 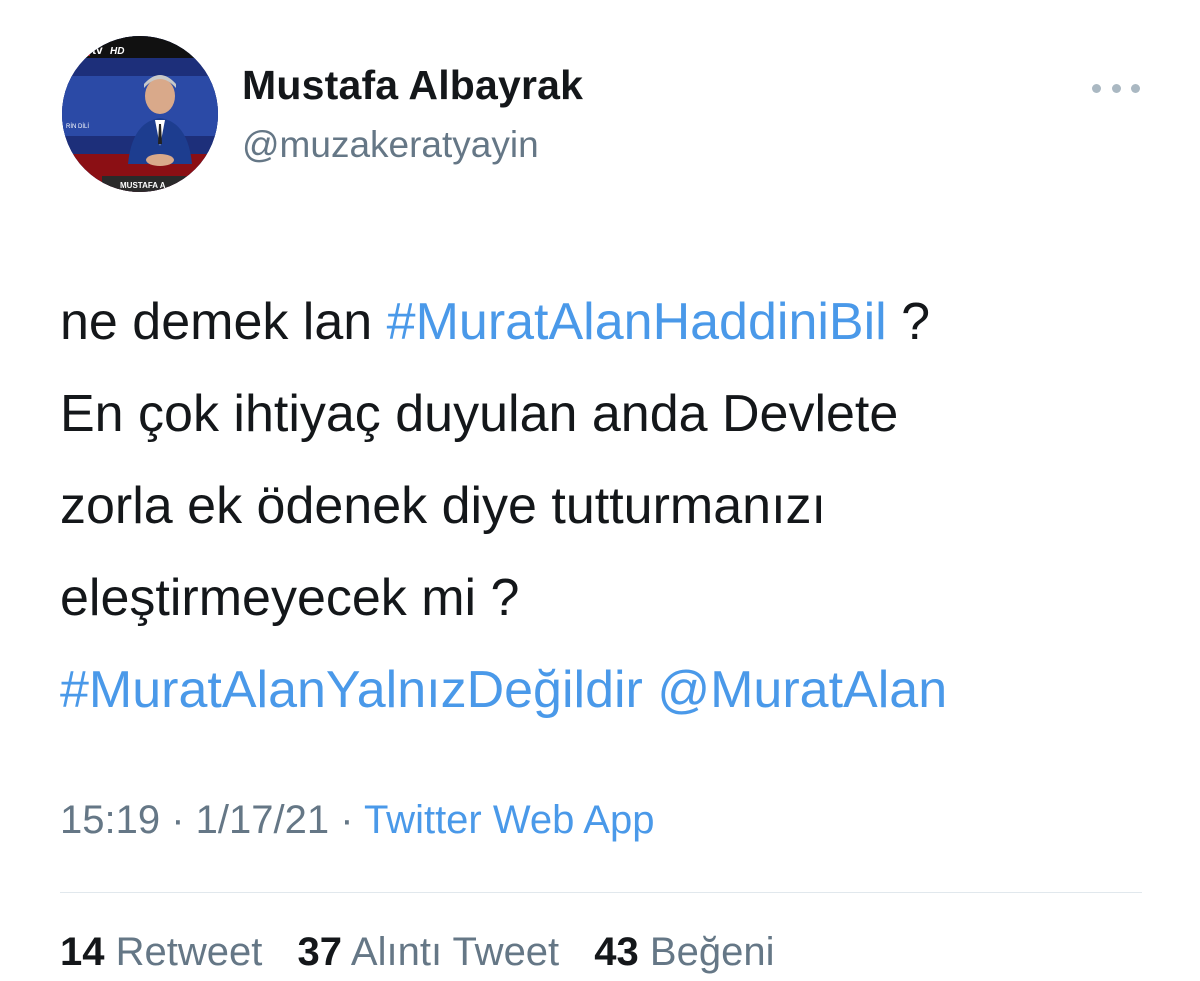 What do you see at coordinates (637, 322) in the screenshot?
I see `hashtag-link: #MuratAlanHaddiniBil` at bounding box center [637, 322].